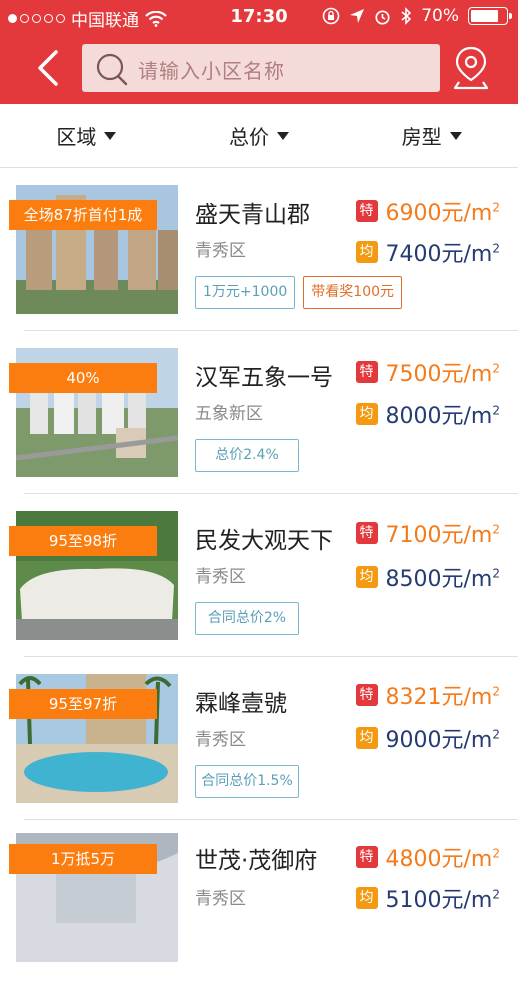  I want to click on listing-name: 霖峰壹號, so click(241, 704).